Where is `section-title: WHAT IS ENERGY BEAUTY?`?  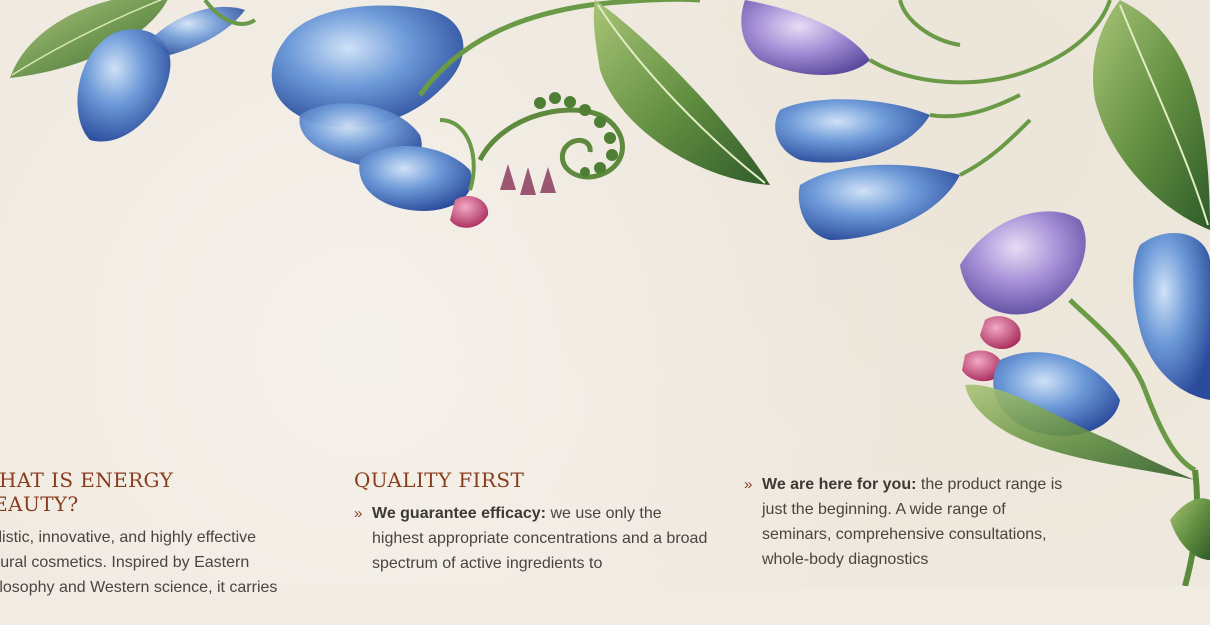 section-title: WHAT IS ENERGY BEAUTY? is located at coordinates (87, 492).